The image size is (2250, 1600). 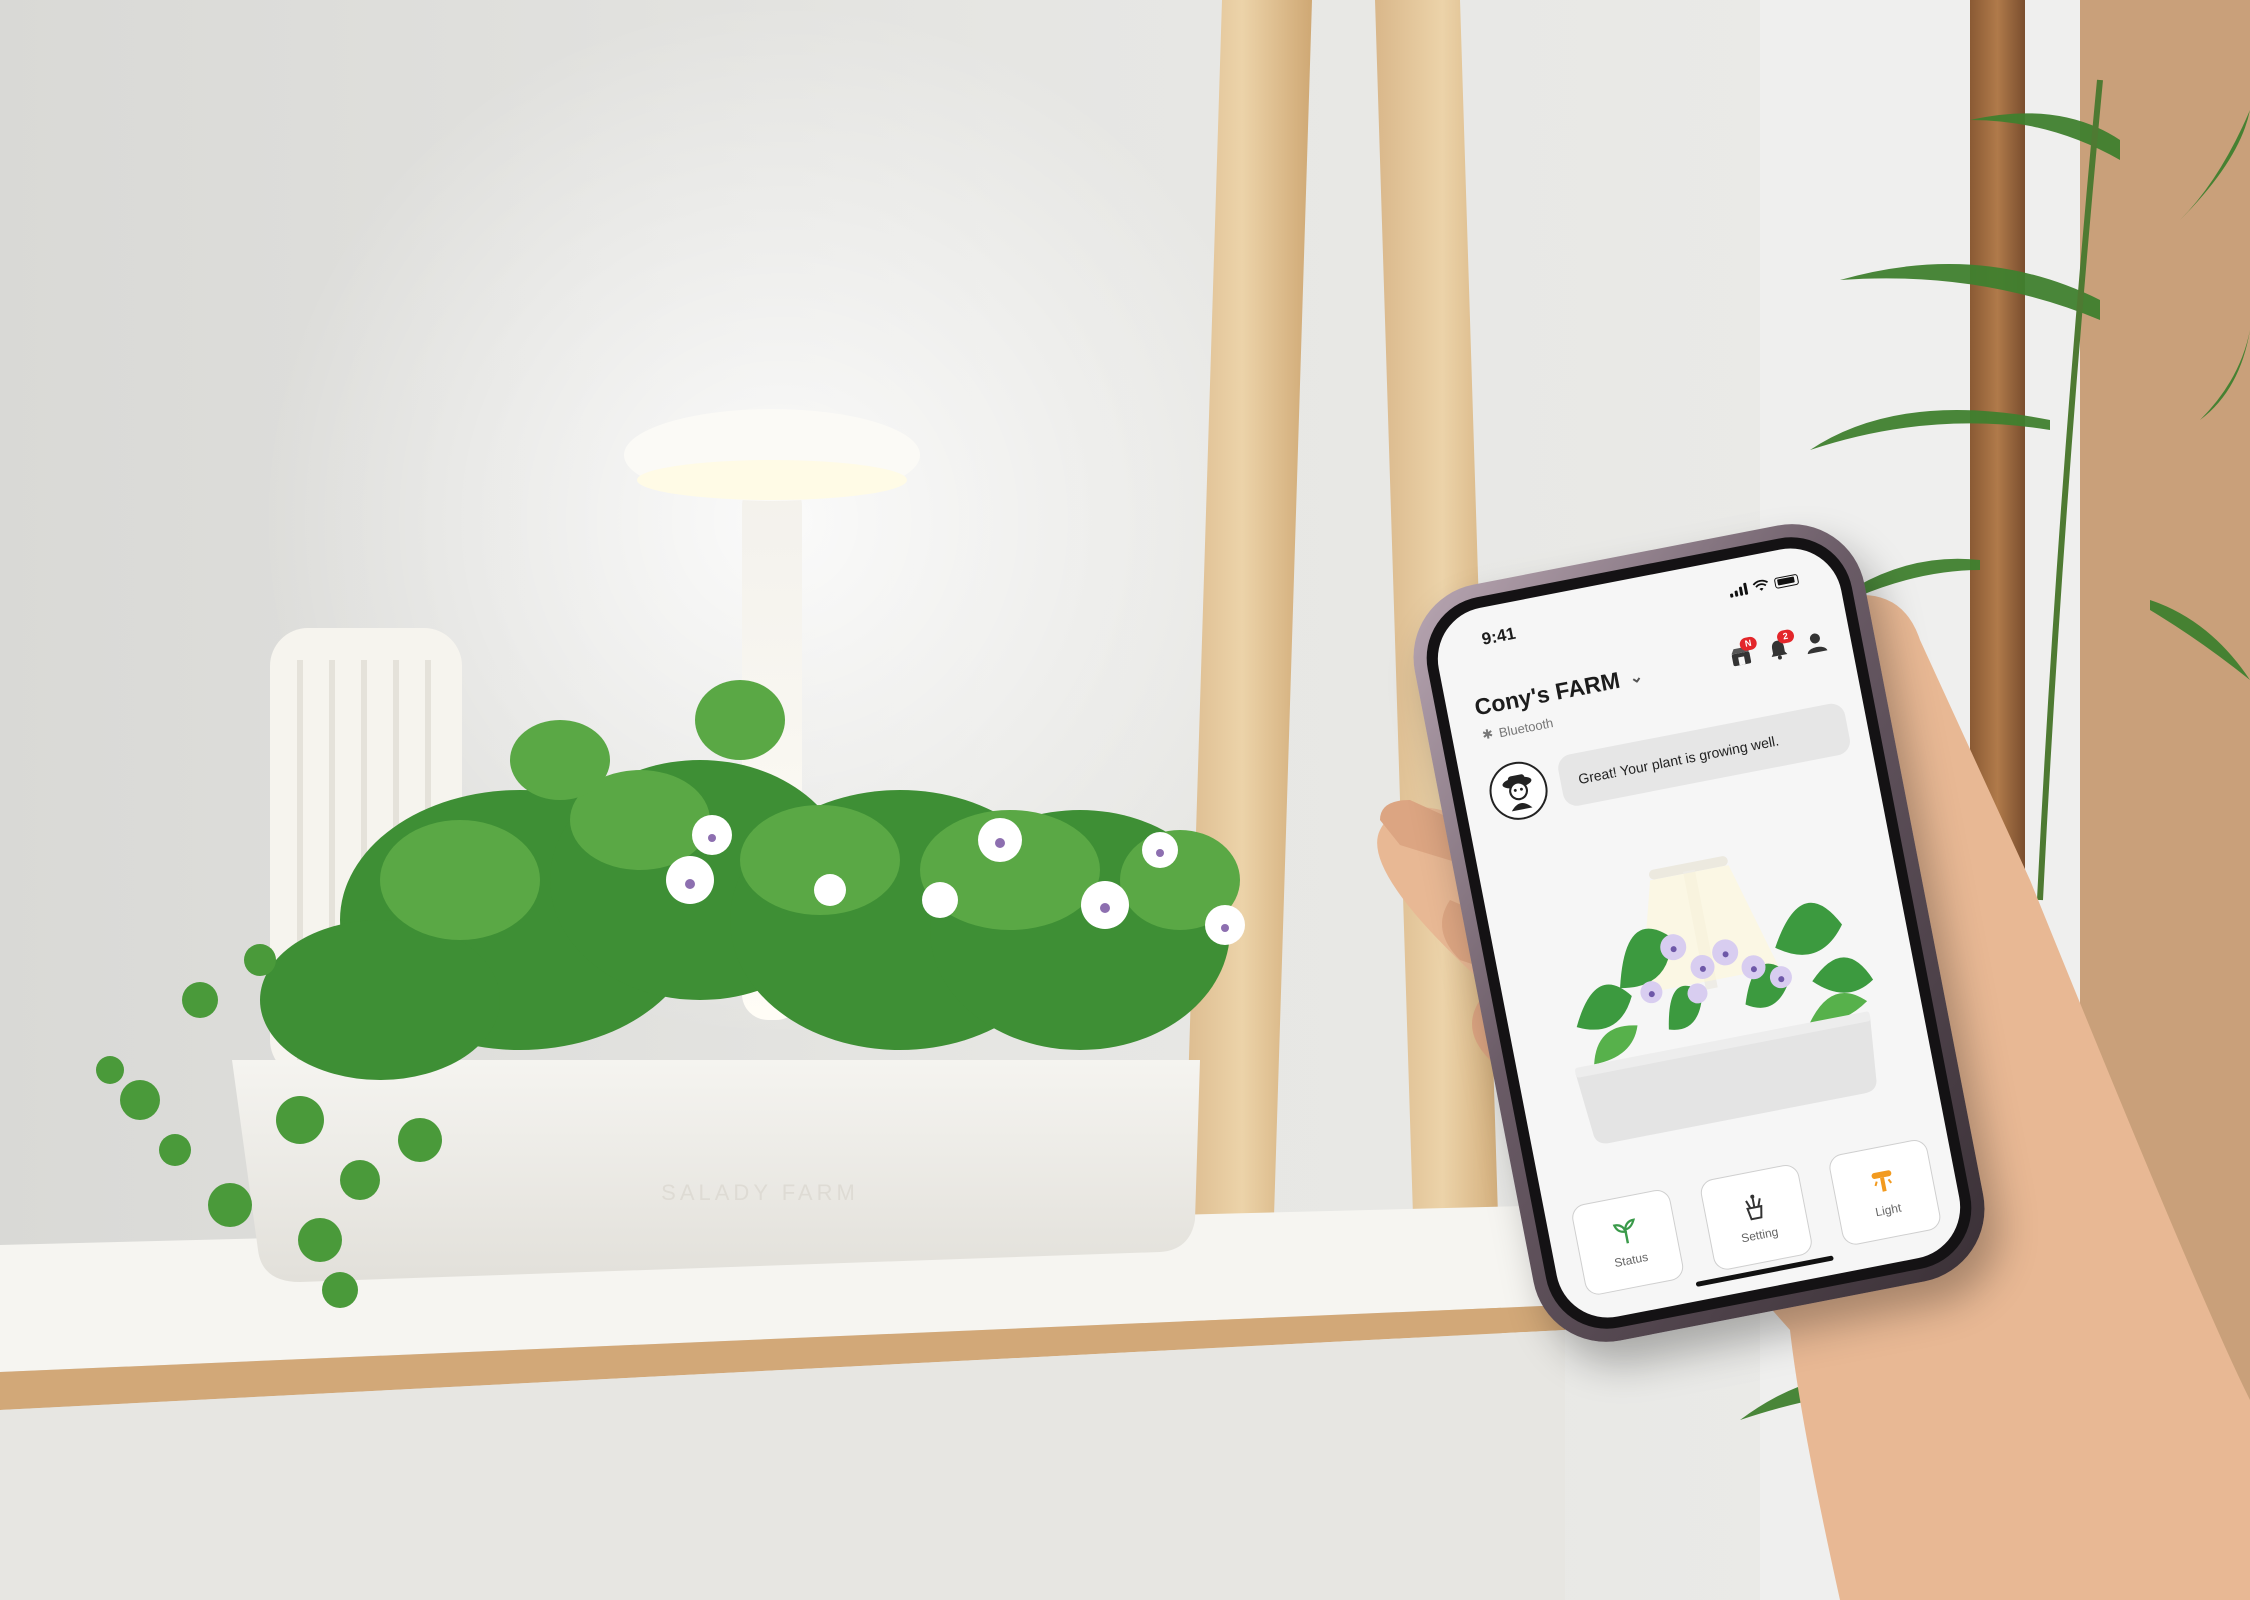 I want to click on status-label: Status, so click(x=1631, y=1260).